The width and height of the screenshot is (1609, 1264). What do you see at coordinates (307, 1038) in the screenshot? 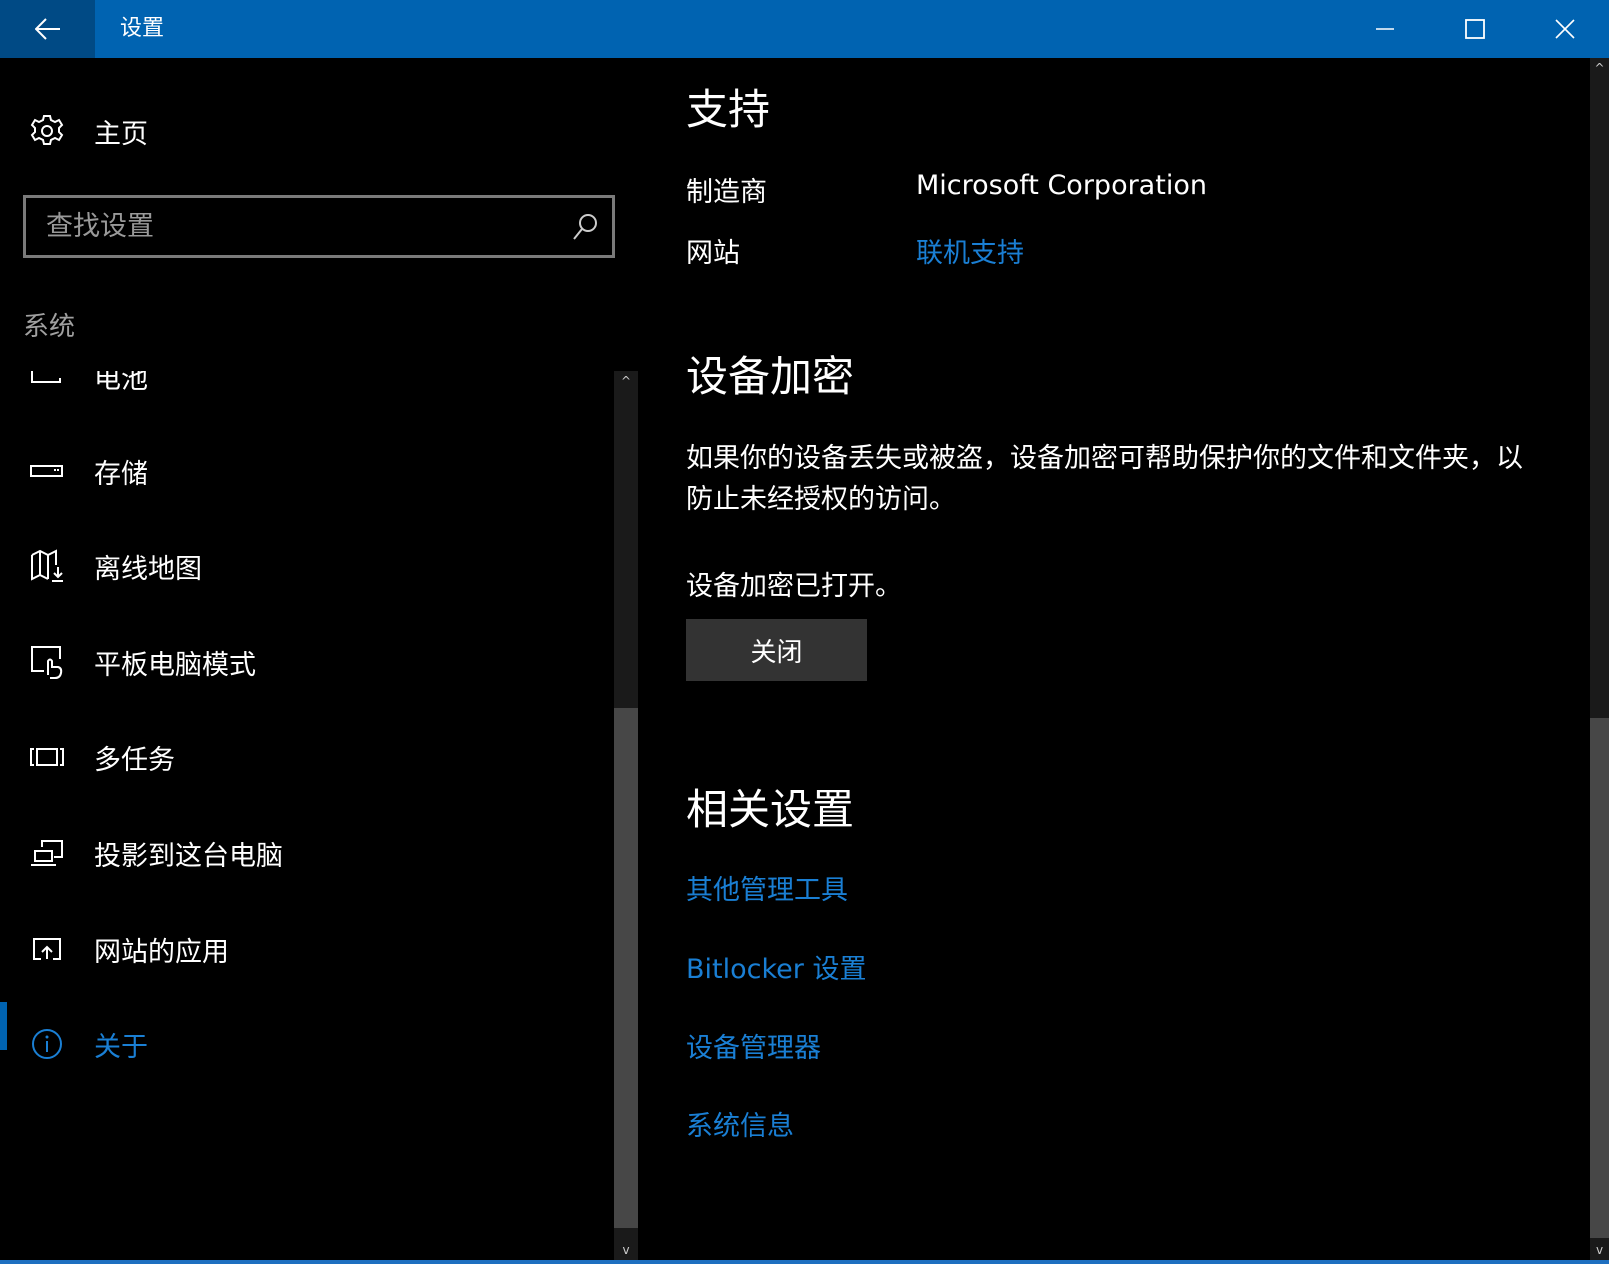
I see `nav-item-about: 关于` at bounding box center [307, 1038].